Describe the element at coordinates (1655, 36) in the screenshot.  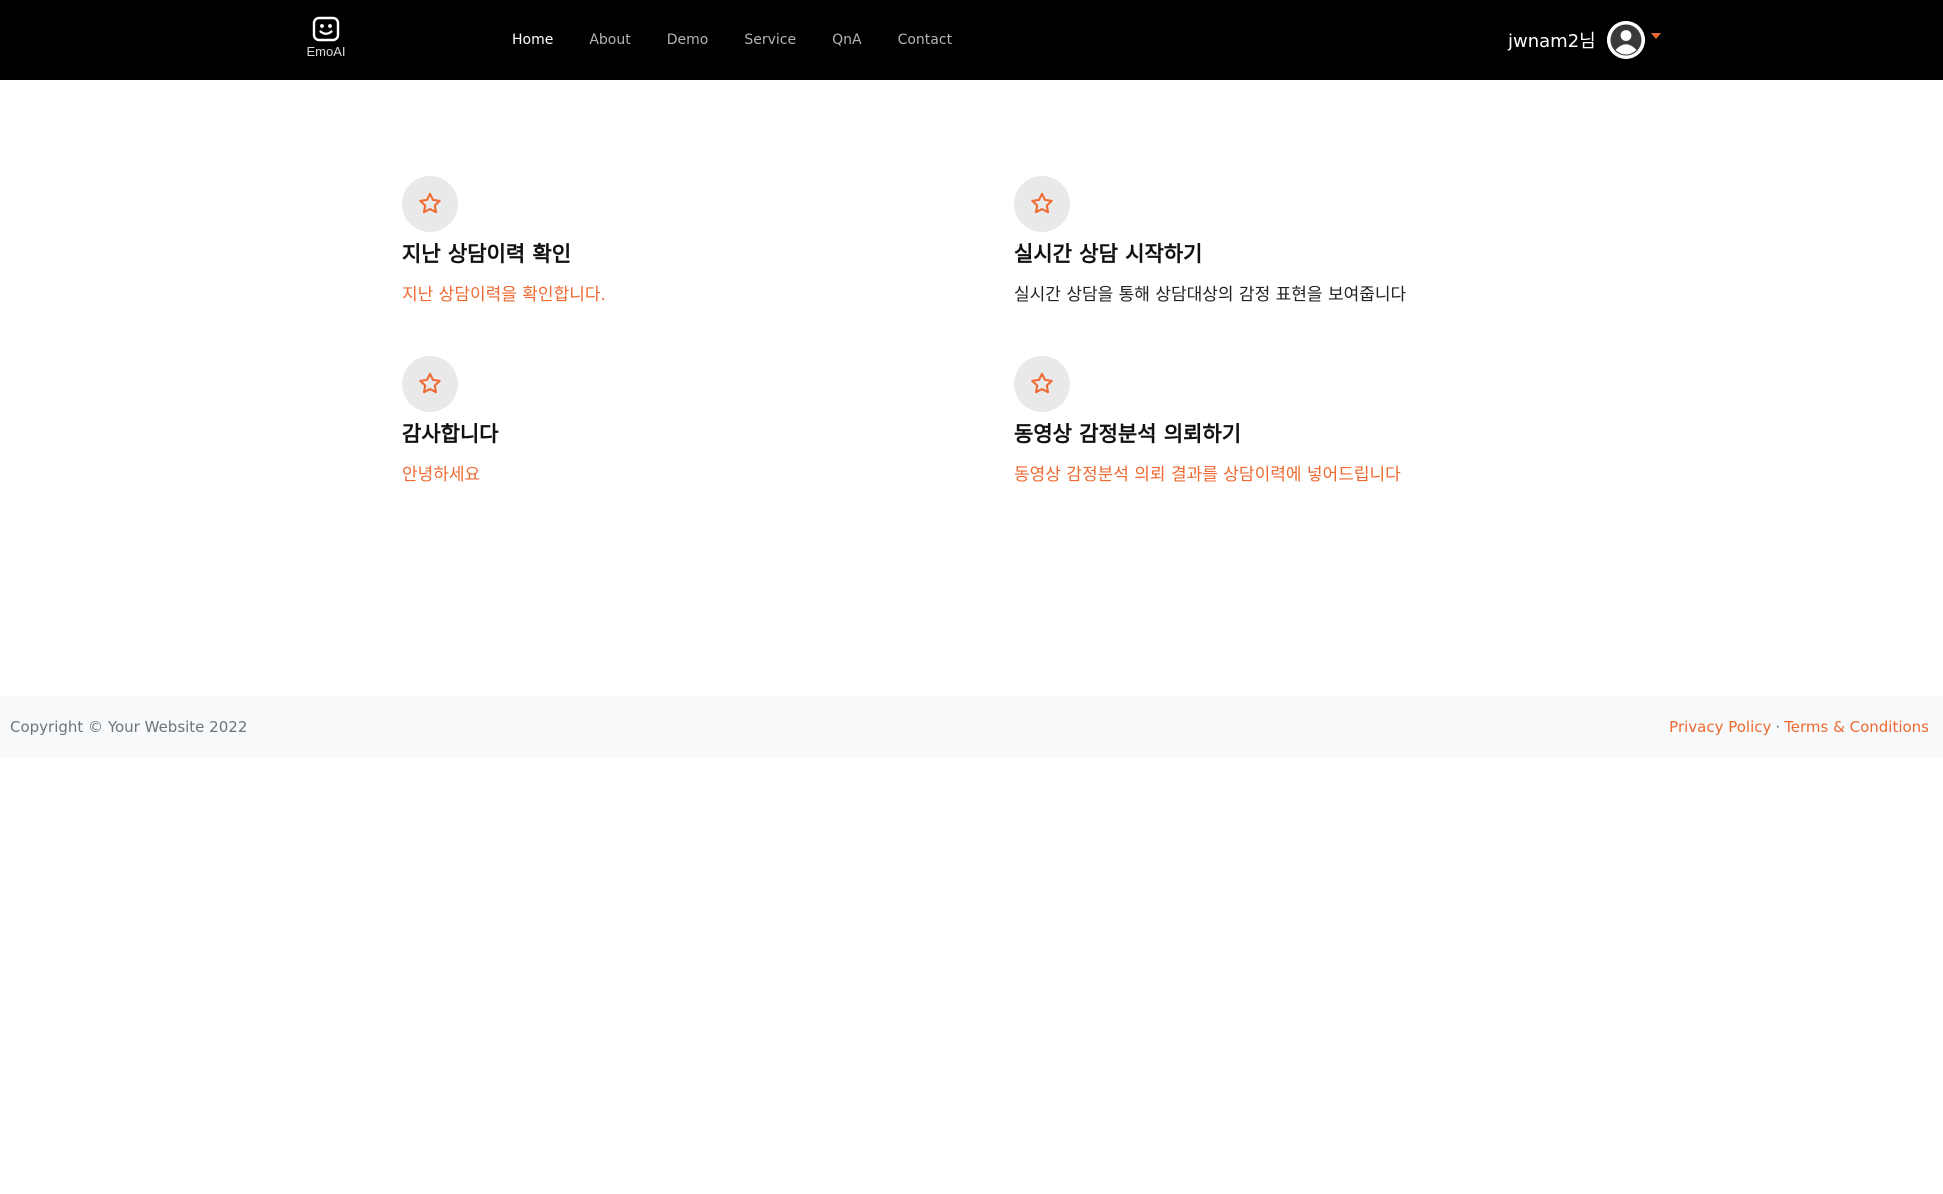
I see `caret-down-icon` at that location.